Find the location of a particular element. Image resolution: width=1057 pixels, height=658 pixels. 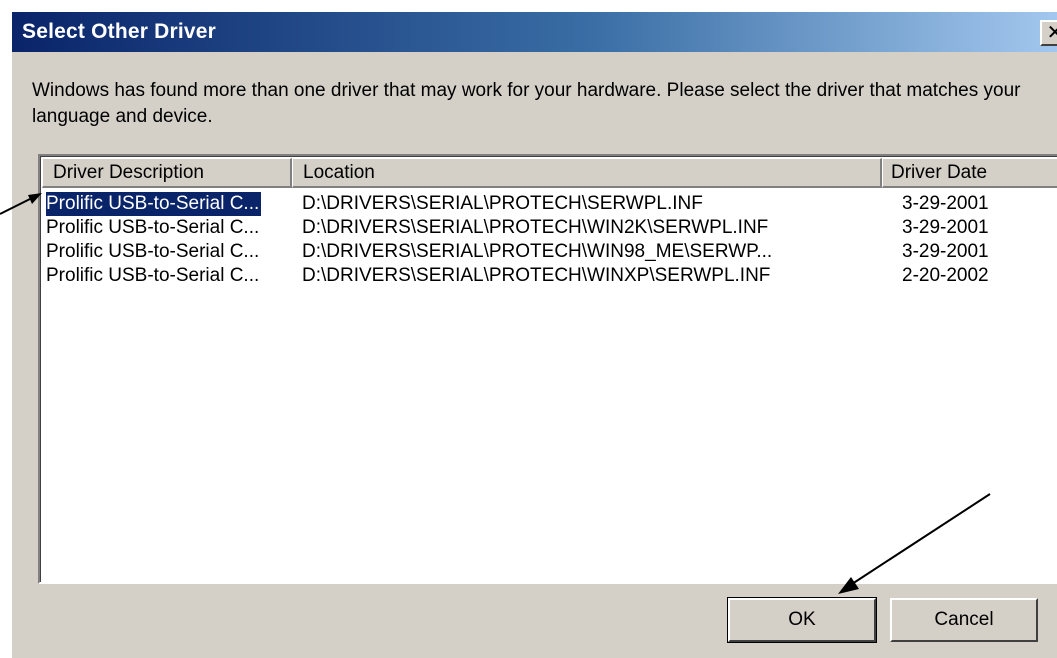

driver-date: 2-20-2002 is located at coordinates (945, 275).